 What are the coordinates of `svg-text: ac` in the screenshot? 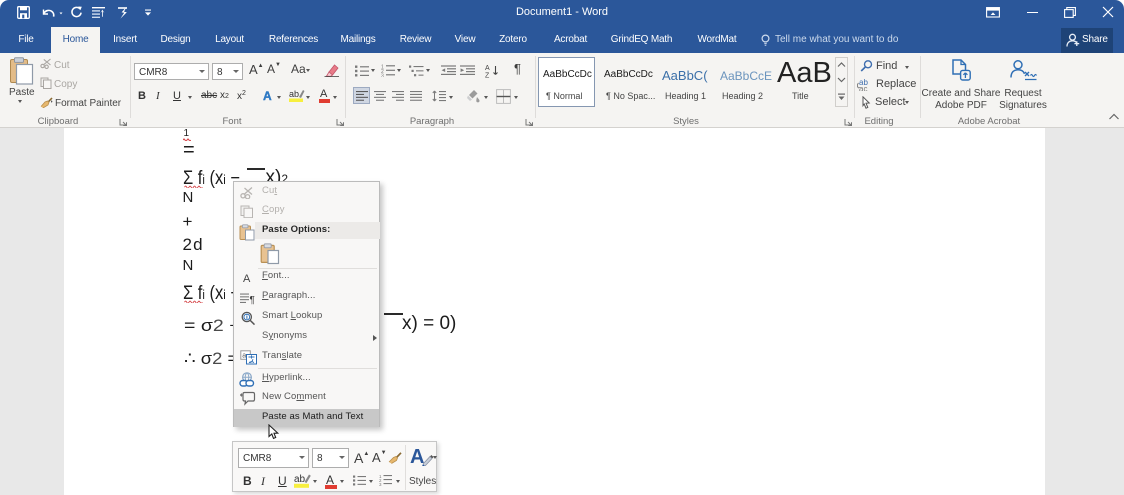 It's located at (863, 88).